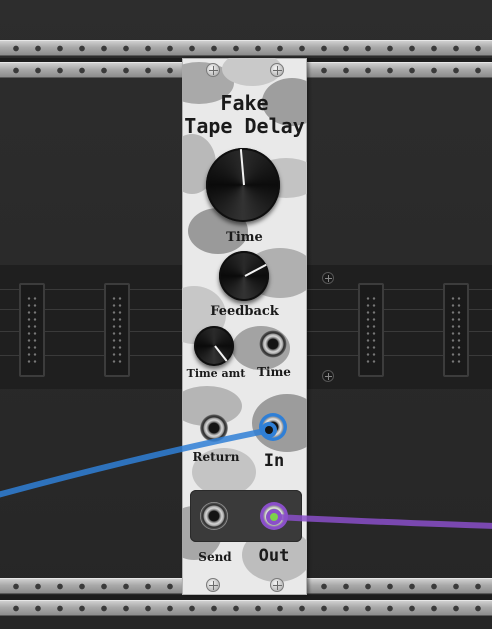  I want to click on out-patch-cable, so click(381, 521).